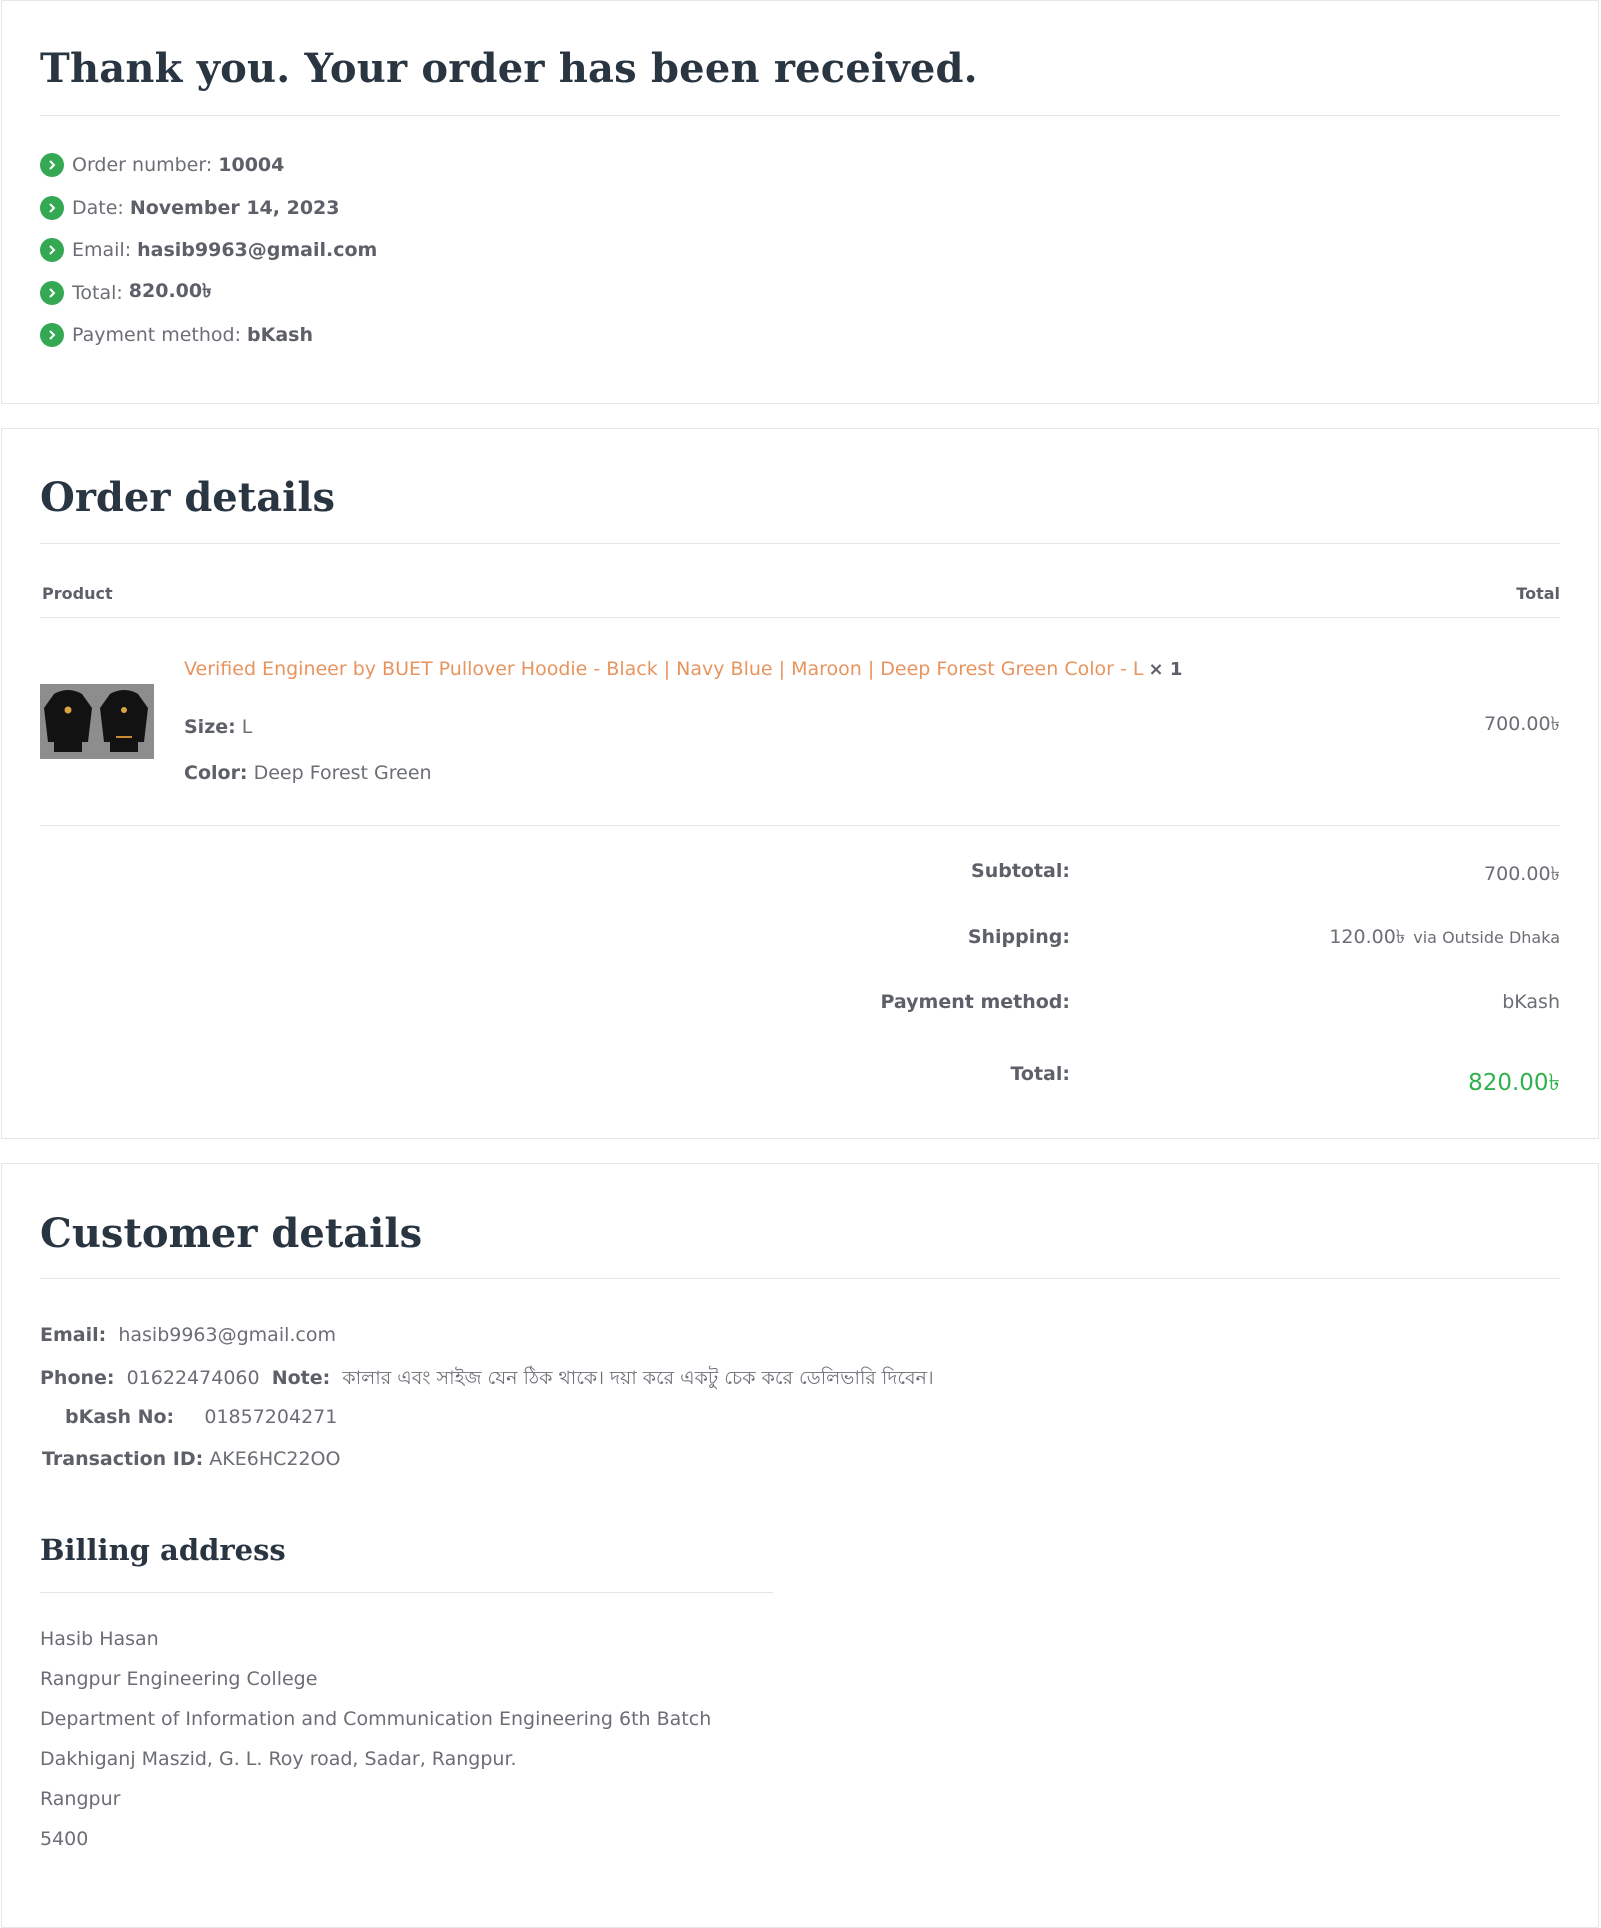 The width and height of the screenshot is (1601, 1928). Describe the element at coordinates (191, 1459) in the screenshot. I see `customer-transaction-id: Transaction ID: AKE6HC22OO` at that location.